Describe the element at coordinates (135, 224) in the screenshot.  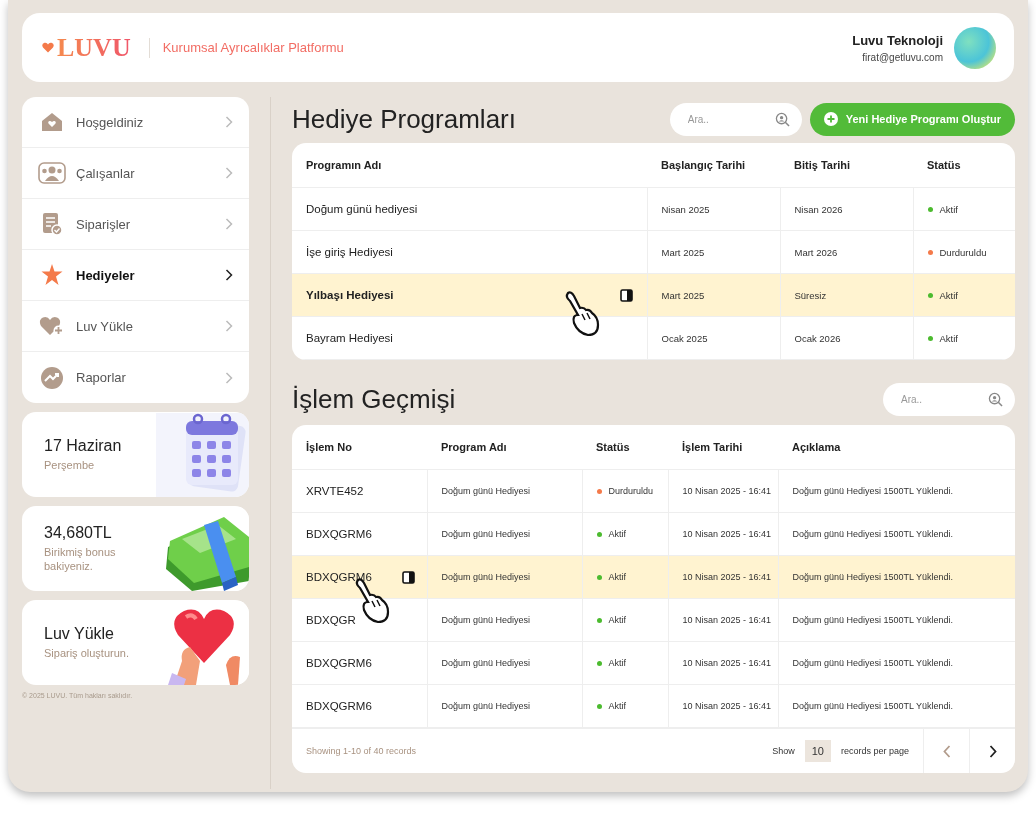
I see `sidebar-item: Siparişler` at that location.